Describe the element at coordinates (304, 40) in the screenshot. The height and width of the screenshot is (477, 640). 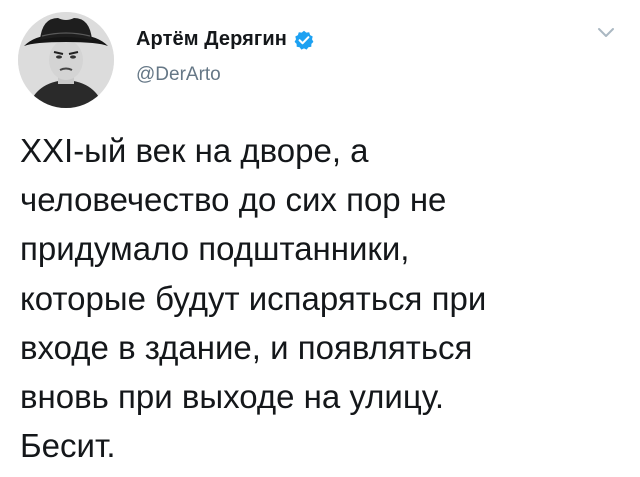
I see `verified-badge-icon` at that location.